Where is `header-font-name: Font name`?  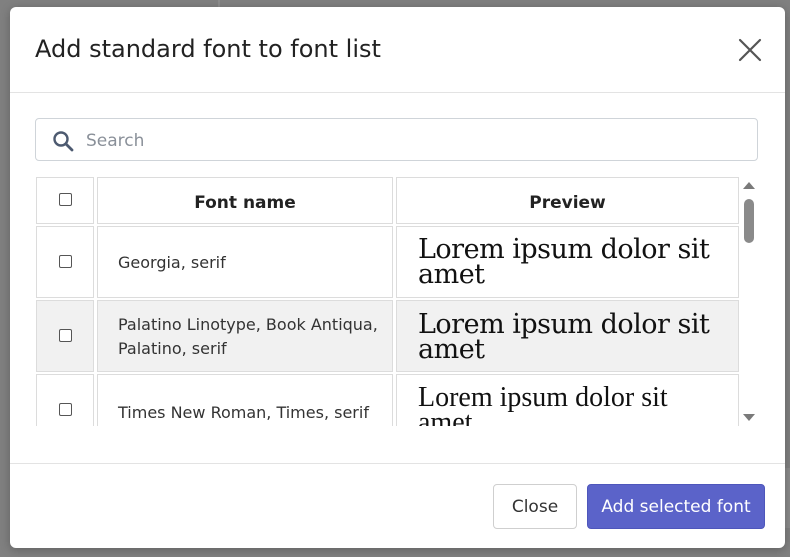
header-font-name: Font name is located at coordinates (245, 200).